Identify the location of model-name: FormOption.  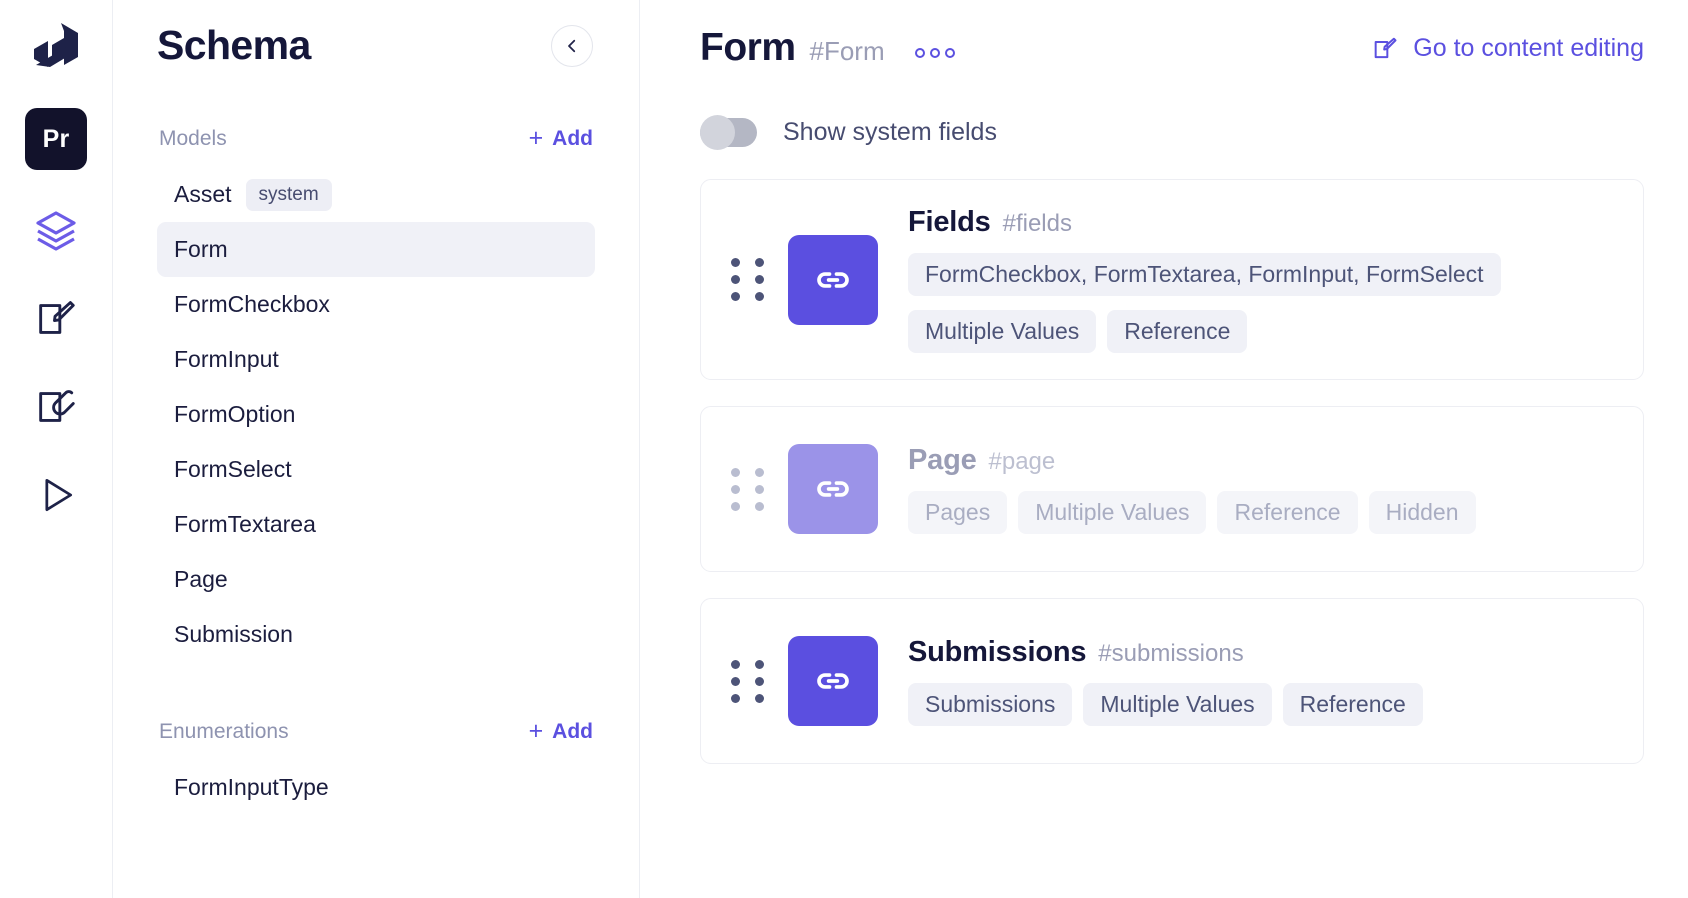
(235, 414).